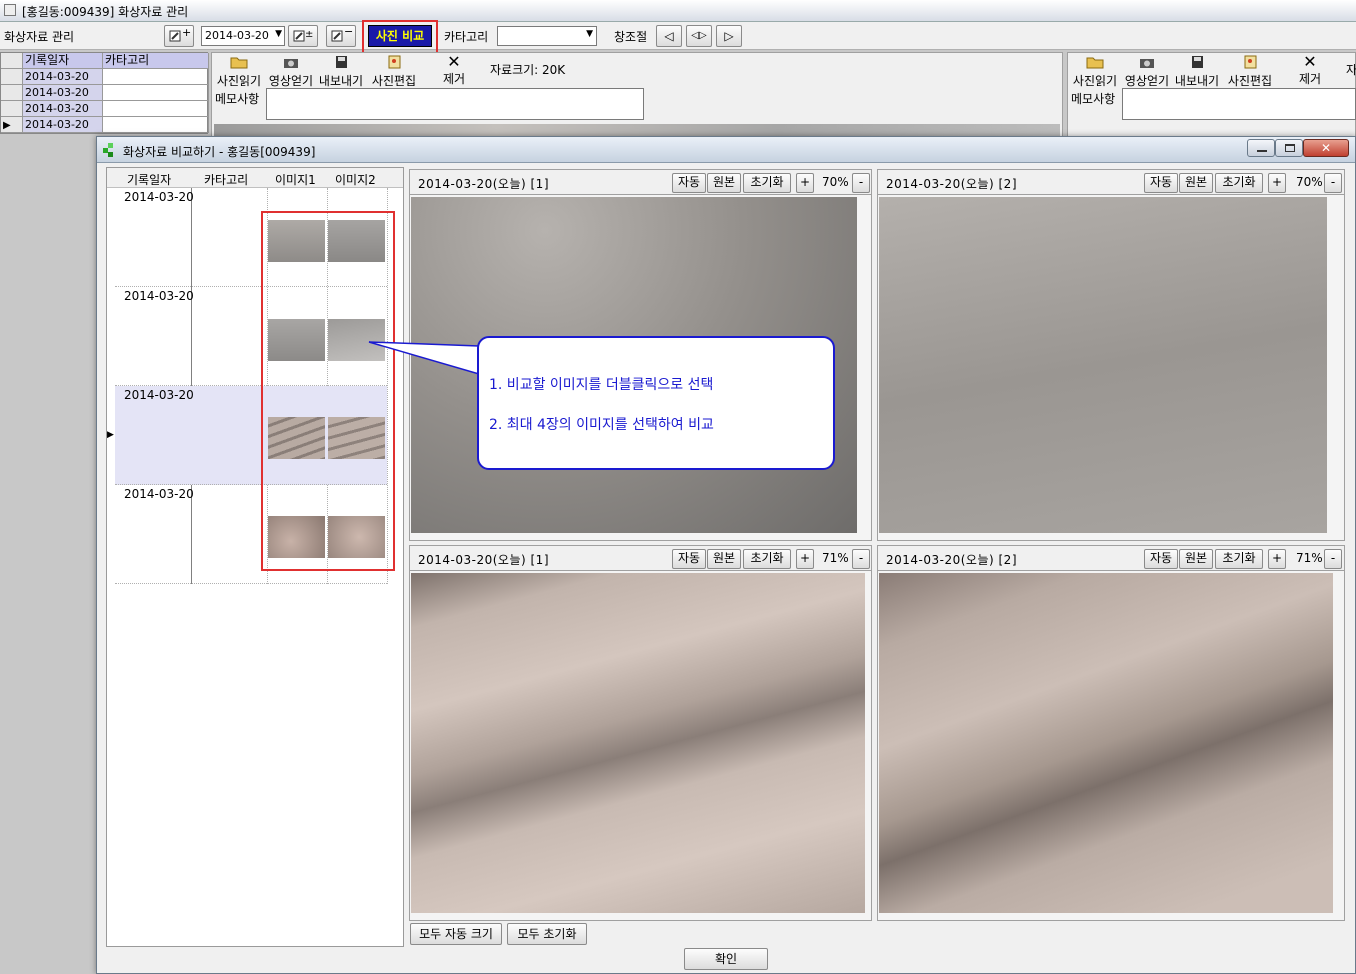 The width and height of the screenshot is (1356, 974). Describe the element at coordinates (108, 150) in the screenshot. I see `app-logo-icon` at that location.